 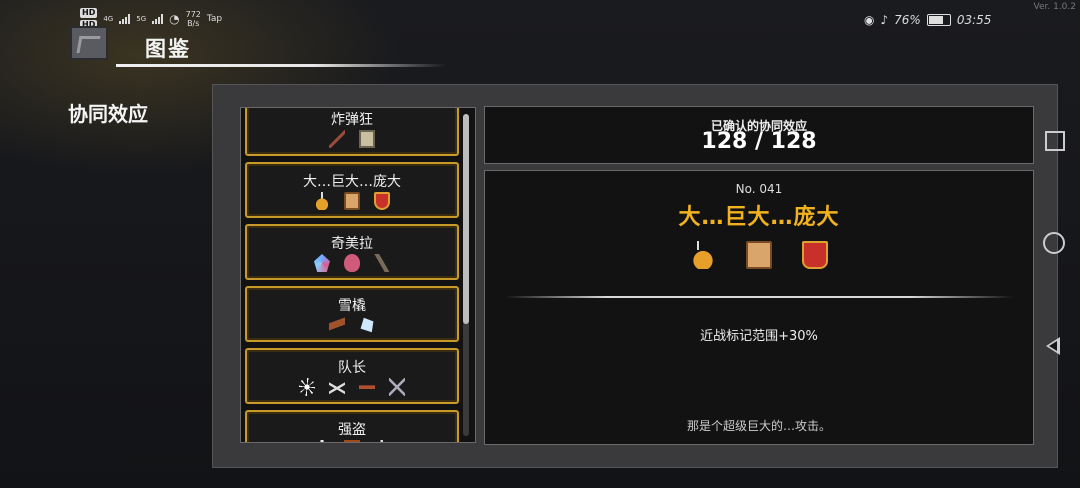 I want to click on plank-icon, so click(x=337, y=325).